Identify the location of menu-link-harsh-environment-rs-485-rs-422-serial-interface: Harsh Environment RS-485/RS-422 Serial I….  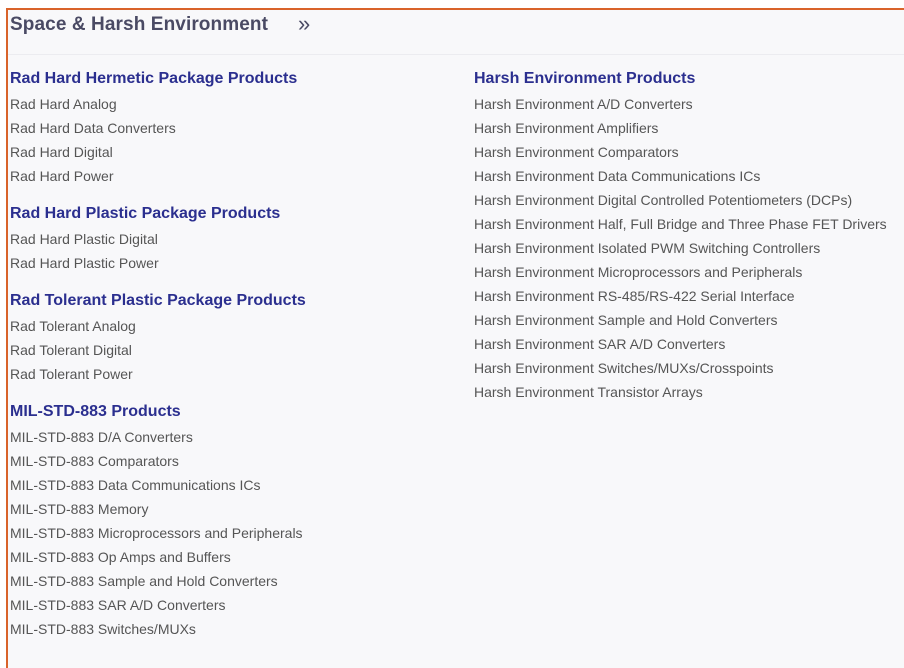
(680, 296).